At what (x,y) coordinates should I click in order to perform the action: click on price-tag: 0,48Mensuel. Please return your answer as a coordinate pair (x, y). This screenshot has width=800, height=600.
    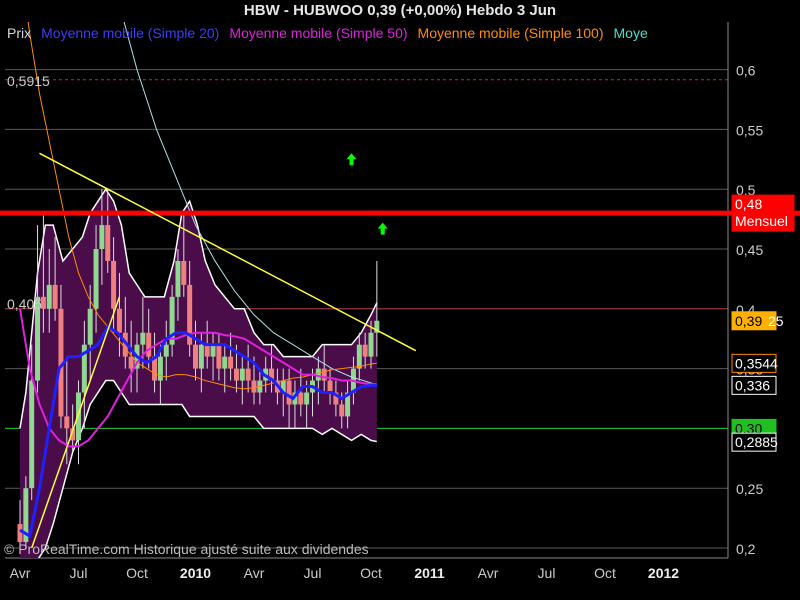
    Looking at the image, I should click on (763, 213).